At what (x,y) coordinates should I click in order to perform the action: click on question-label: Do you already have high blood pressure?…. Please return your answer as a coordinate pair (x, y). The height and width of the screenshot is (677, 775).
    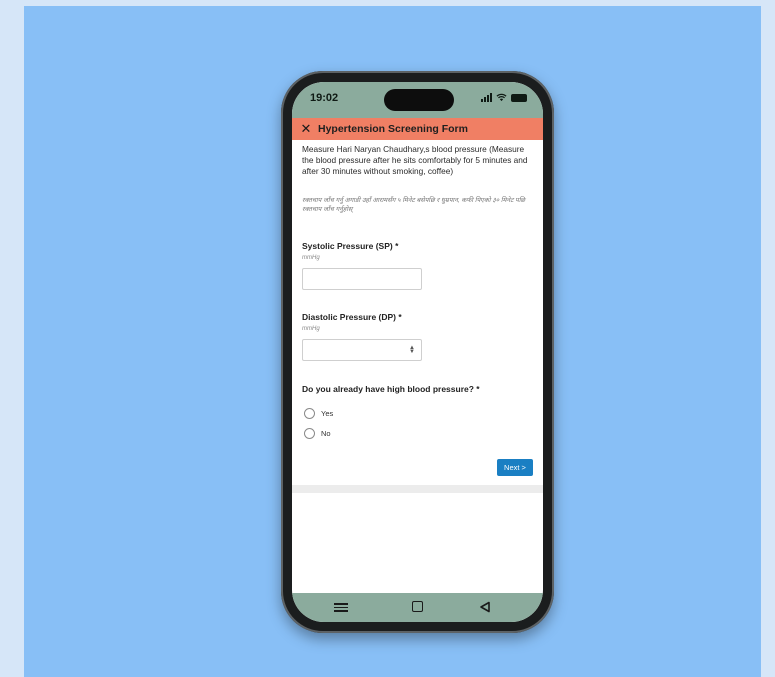
    Looking at the image, I should click on (391, 389).